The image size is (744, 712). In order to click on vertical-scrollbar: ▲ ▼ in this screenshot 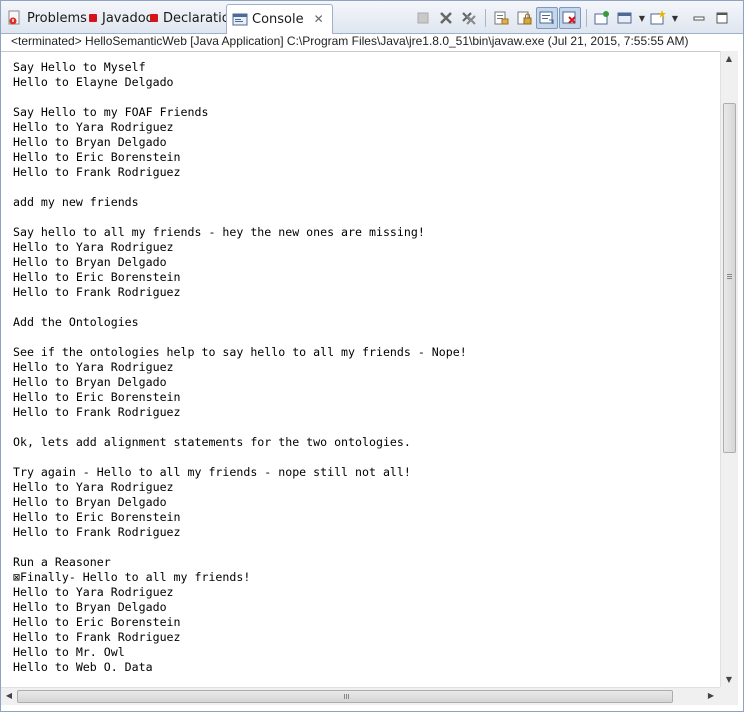, I will do `click(729, 369)`.